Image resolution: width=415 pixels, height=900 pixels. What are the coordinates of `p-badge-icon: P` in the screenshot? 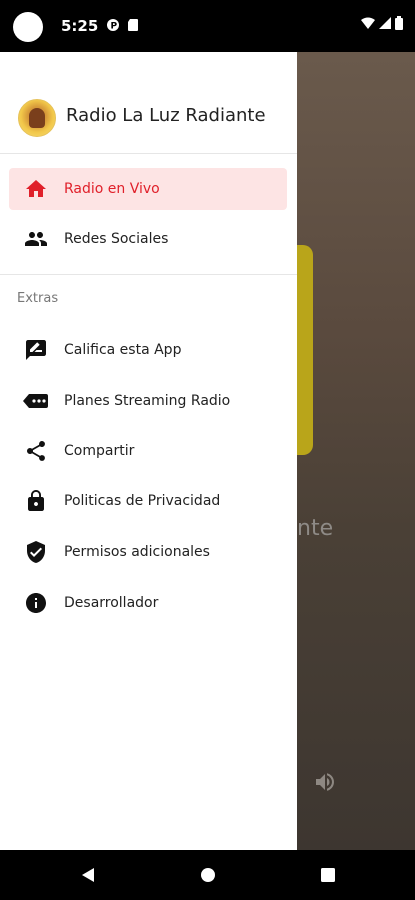 It's located at (113, 25).